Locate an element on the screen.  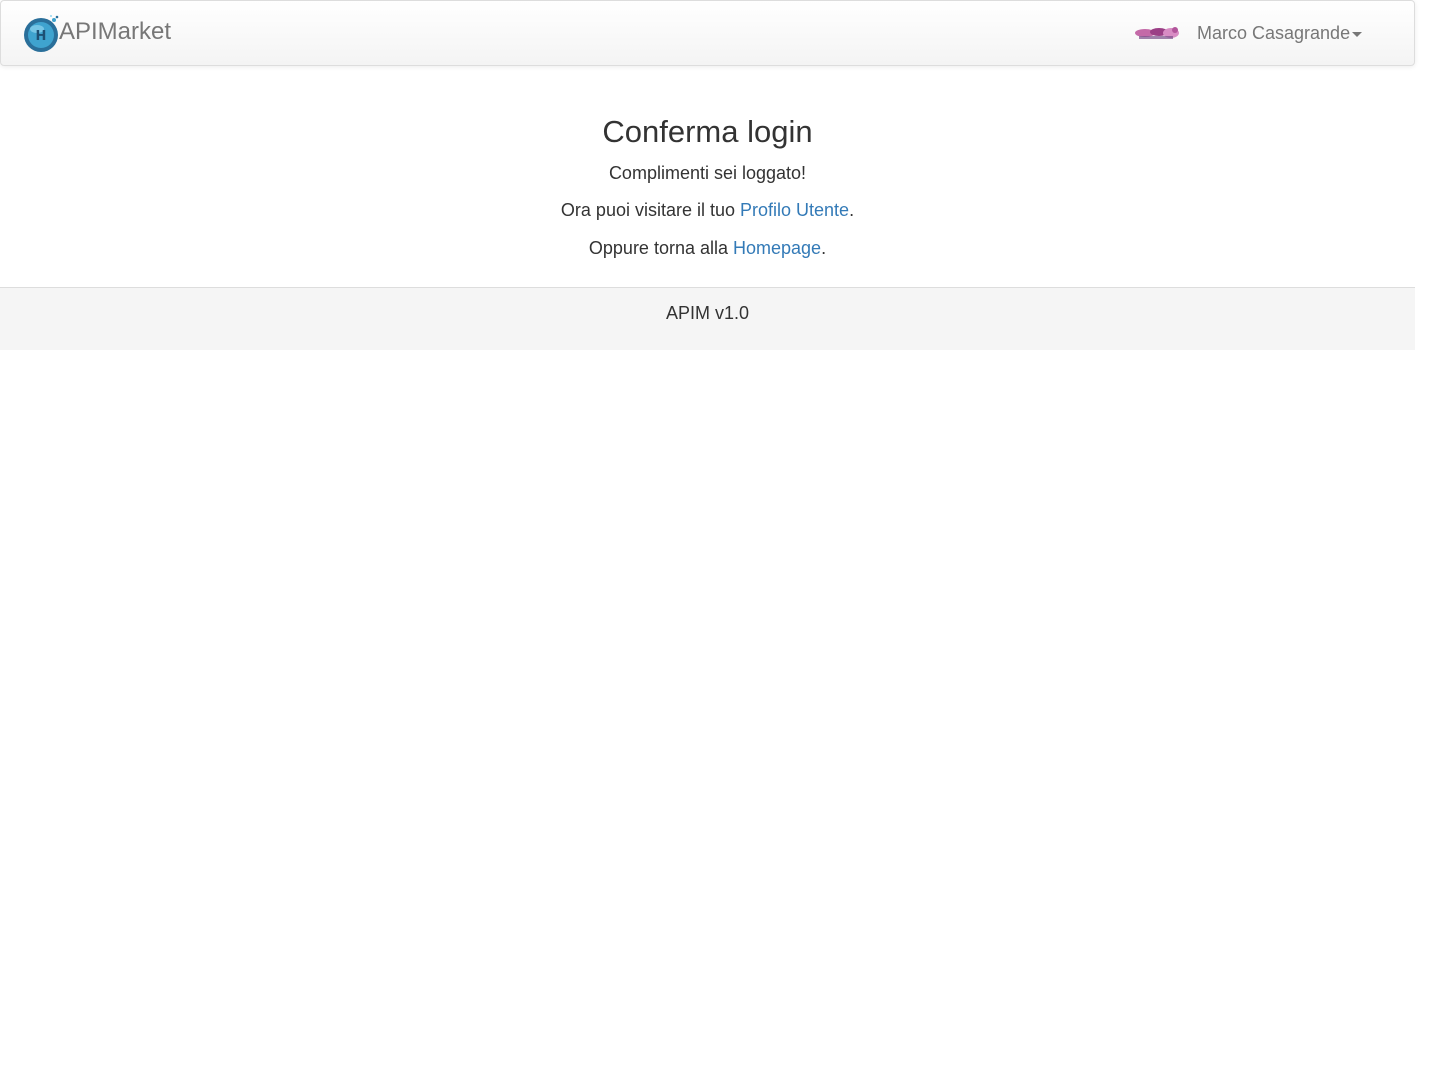
page-footer: APIM v1.0 is located at coordinates (707, 318).